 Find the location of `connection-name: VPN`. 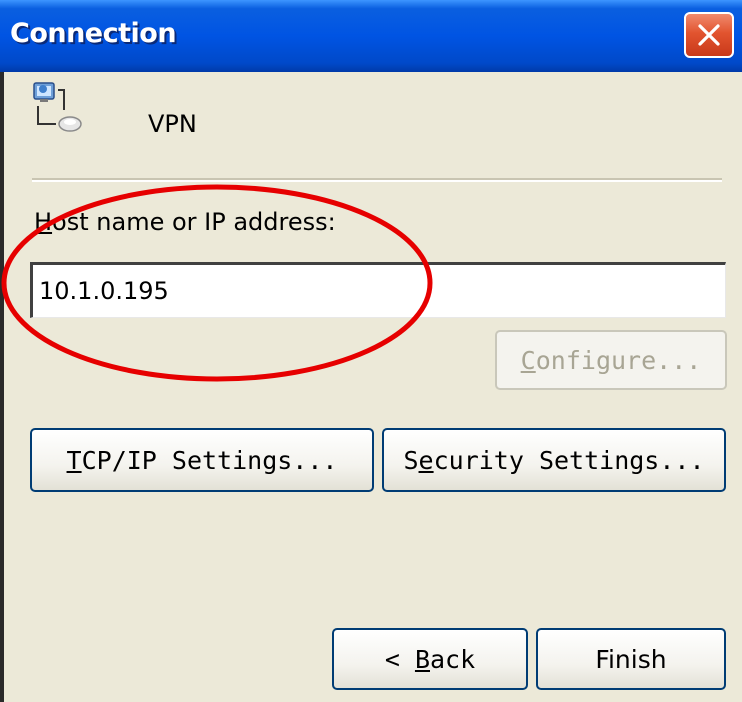

connection-name: VPN is located at coordinates (172, 124).